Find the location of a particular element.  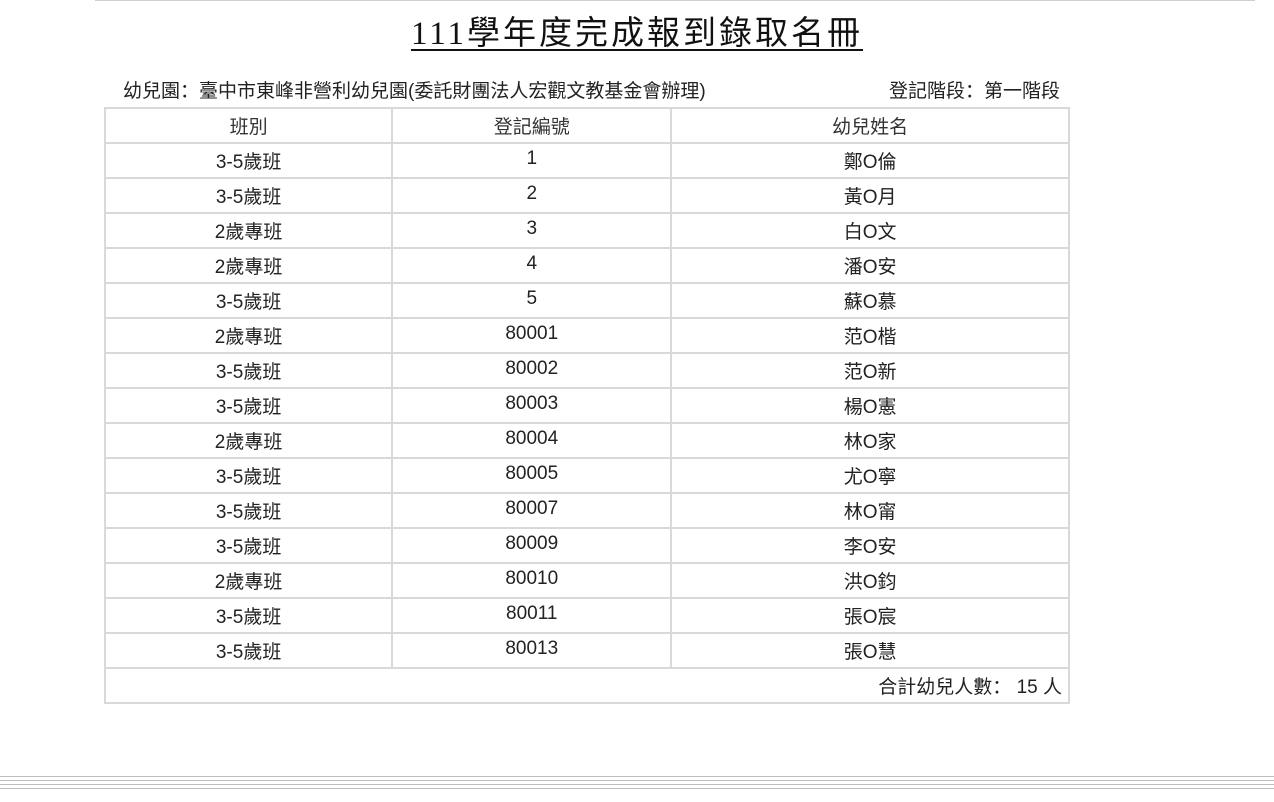

registration-number-cell: 5 is located at coordinates (532, 300).